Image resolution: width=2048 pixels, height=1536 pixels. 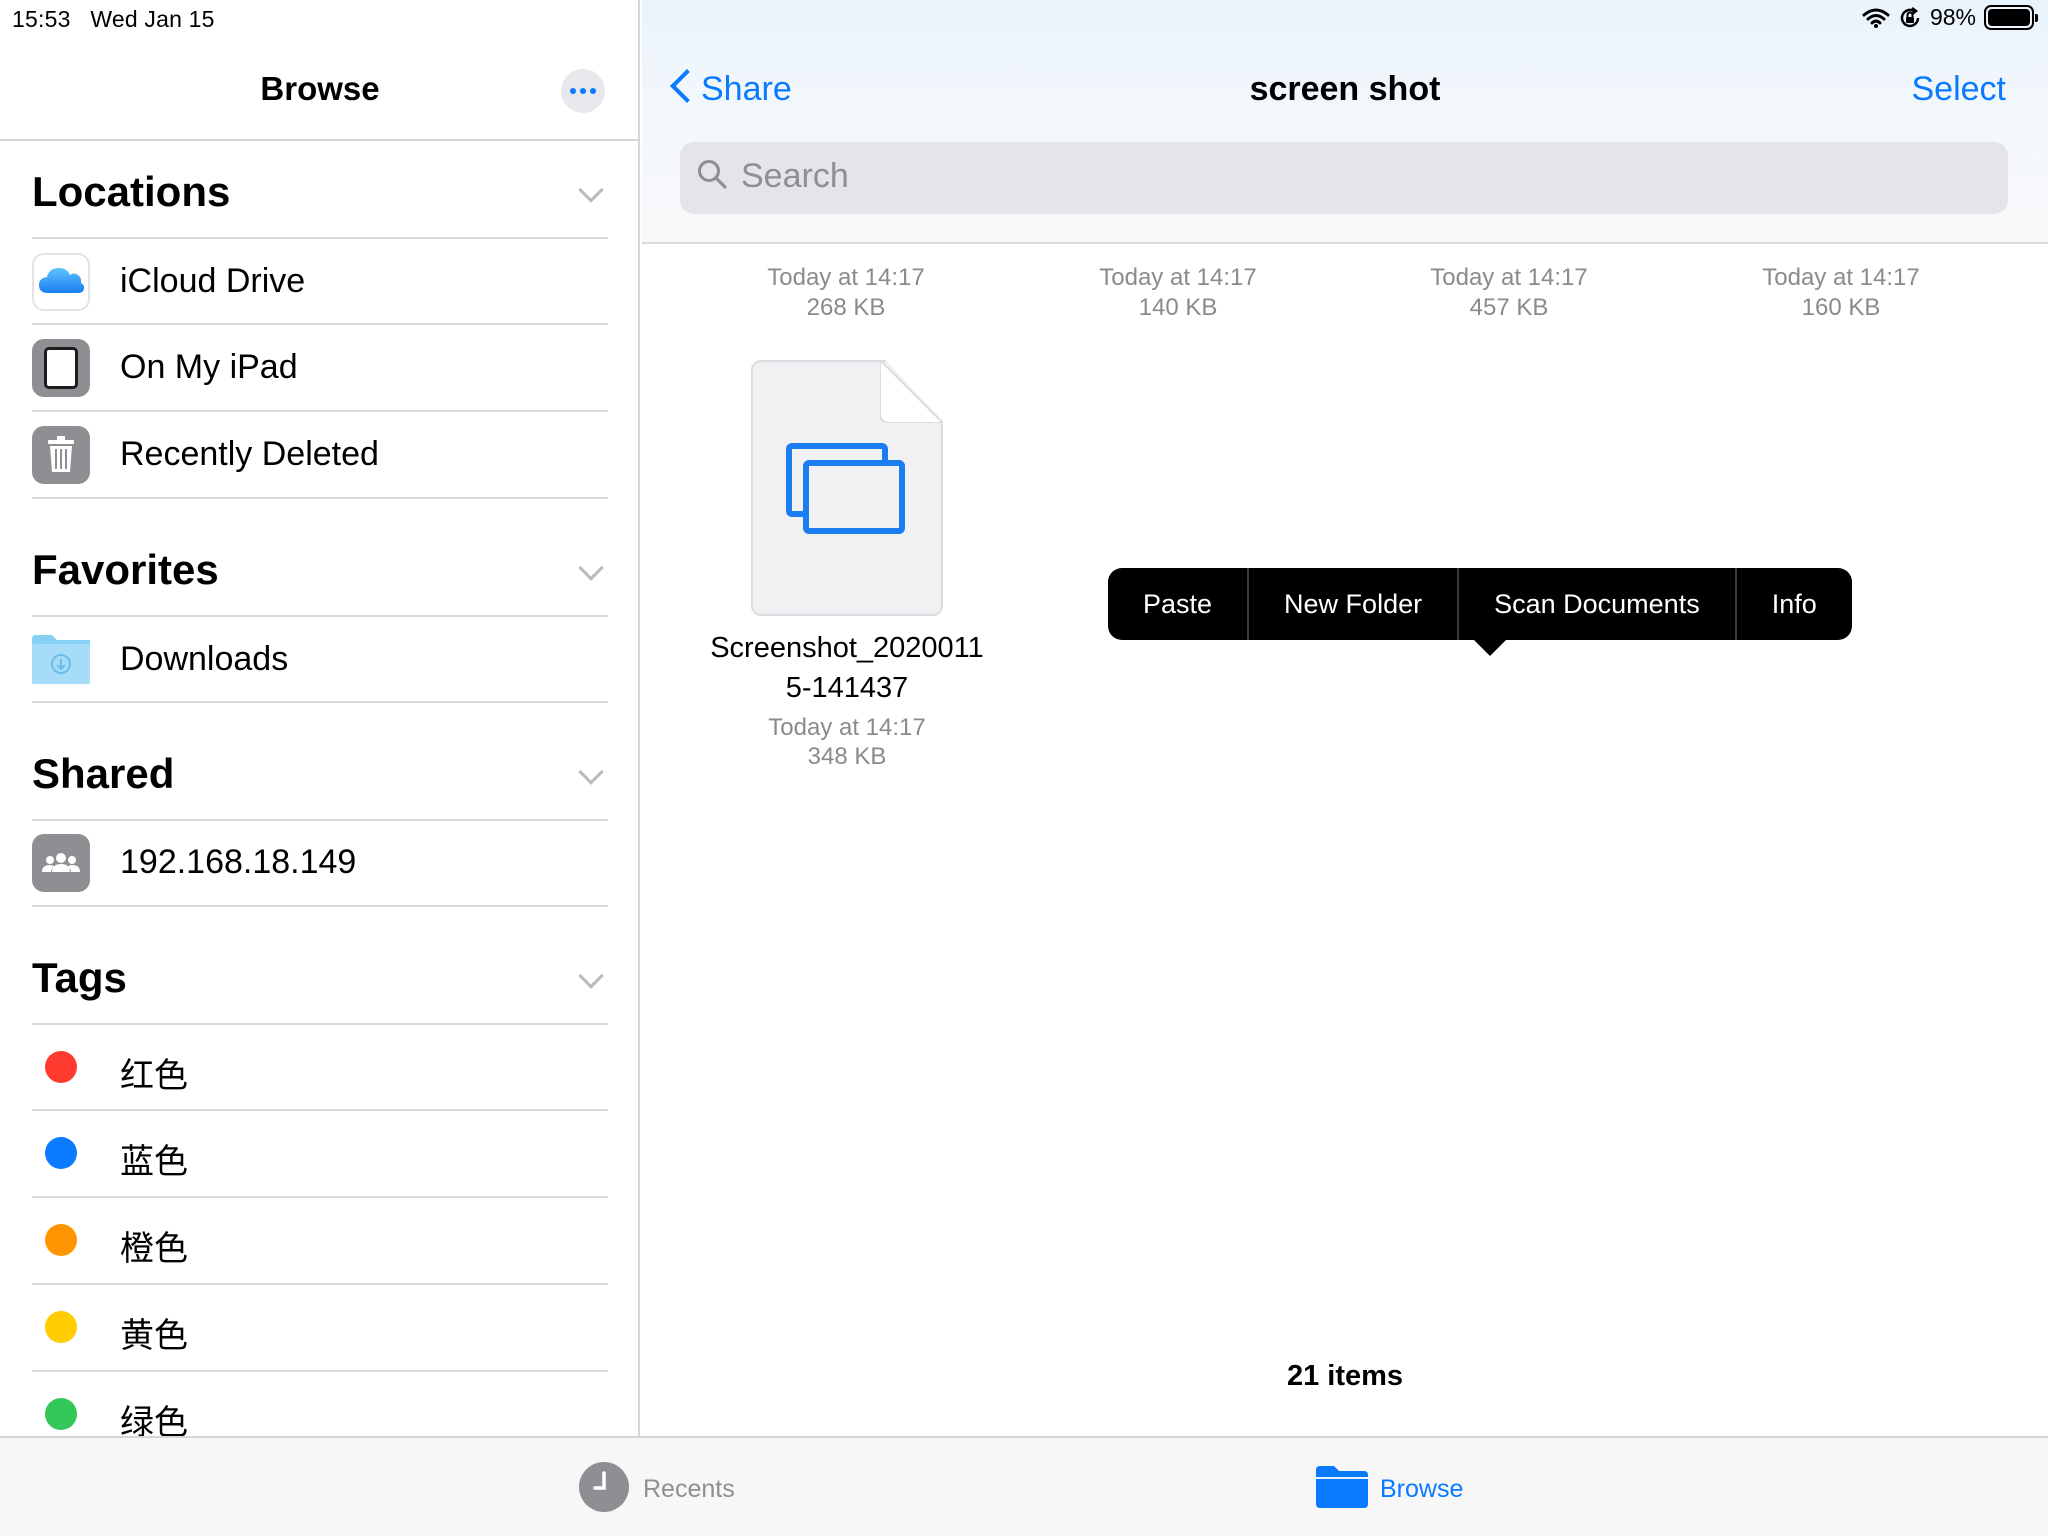 I want to click on tag-yellow-dot, so click(x=61, y=1327).